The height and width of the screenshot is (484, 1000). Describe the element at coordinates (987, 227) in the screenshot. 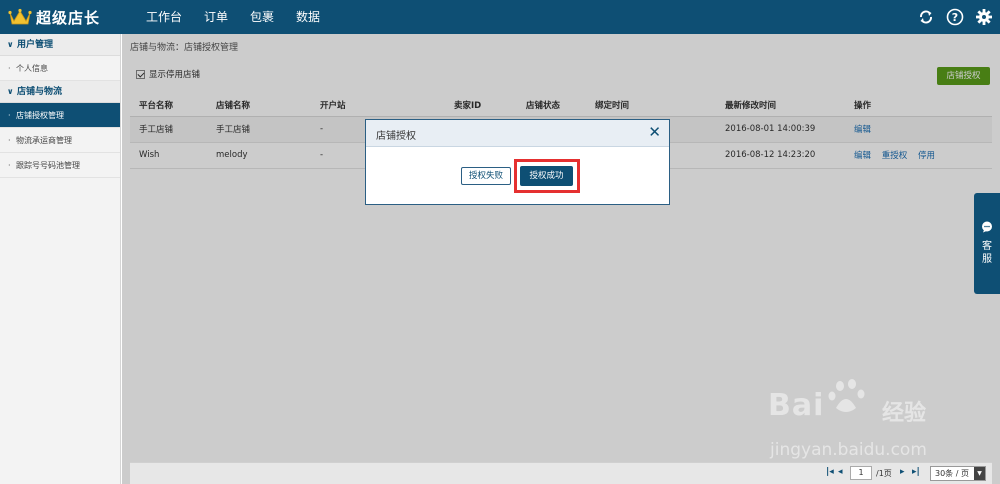

I see `chat-bubble-icon` at that location.